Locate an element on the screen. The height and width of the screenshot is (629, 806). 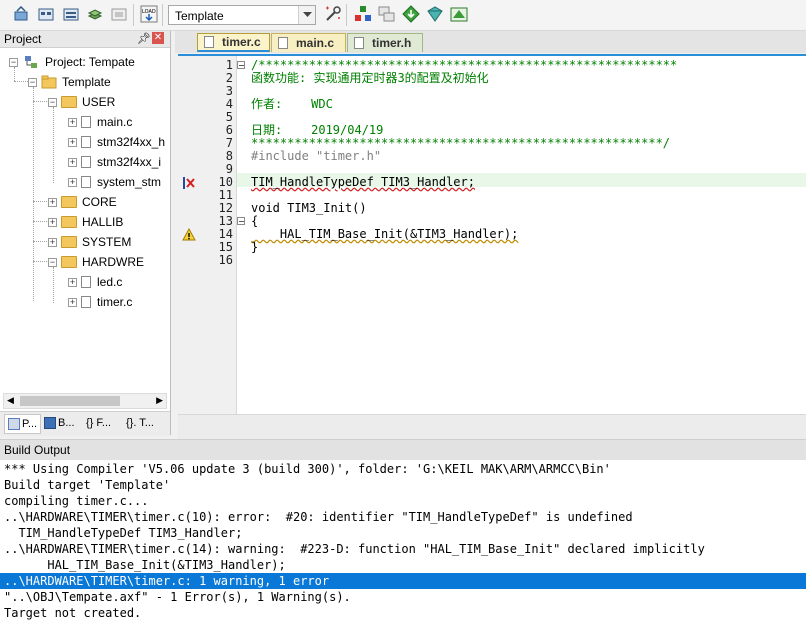
file-item: + stm32f4xx_i is located at coordinates (114, 162).